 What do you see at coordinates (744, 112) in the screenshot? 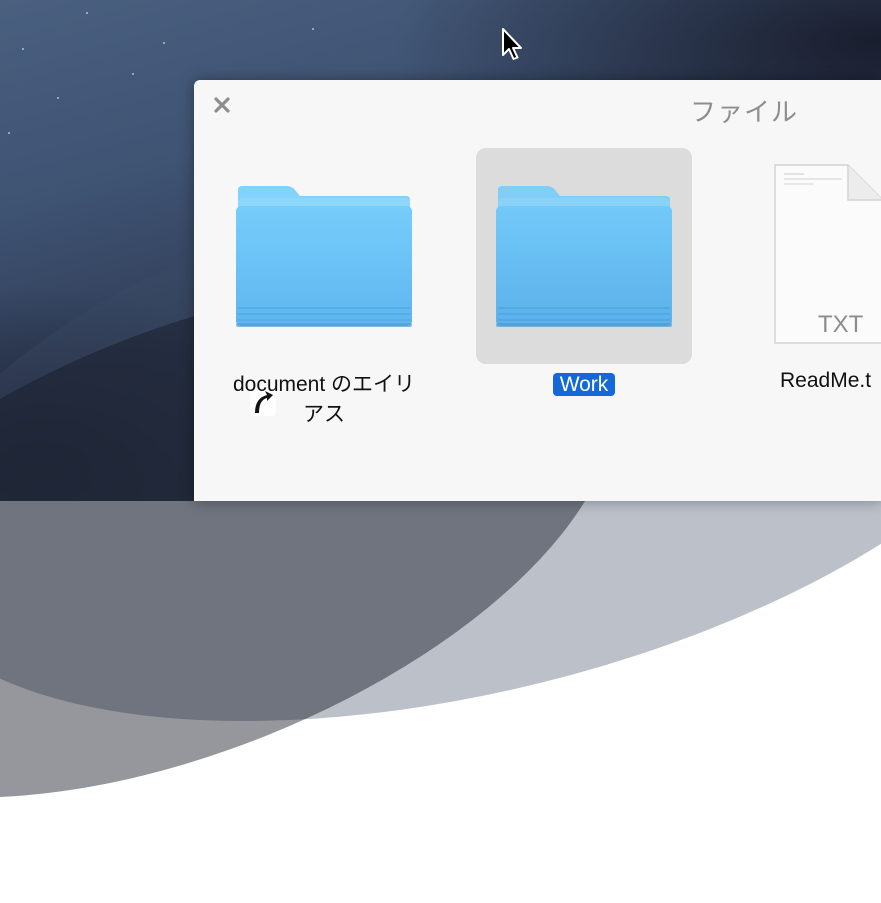
I see `panel-title: ファイル` at bounding box center [744, 112].